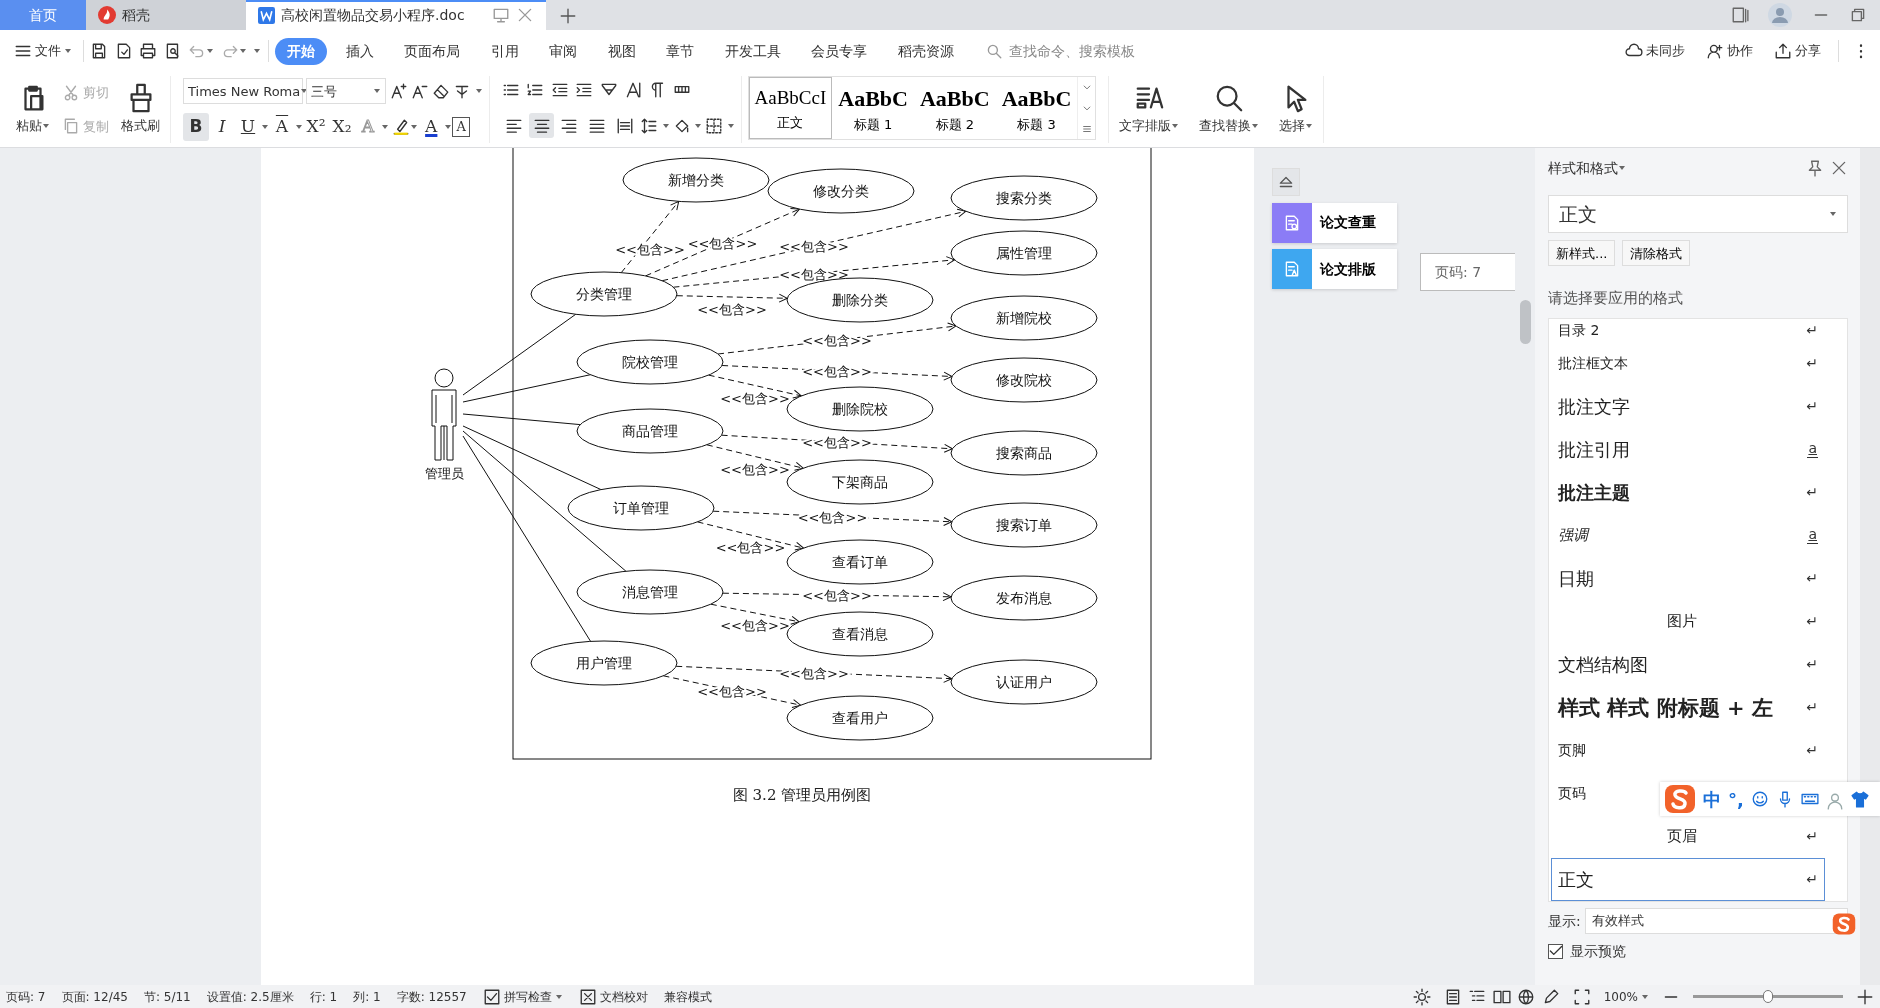 This screenshot has height=1008, width=1880. What do you see at coordinates (1626, 996) in the screenshot?
I see `zoom-select: 100%` at bounding box center [1626, 996].